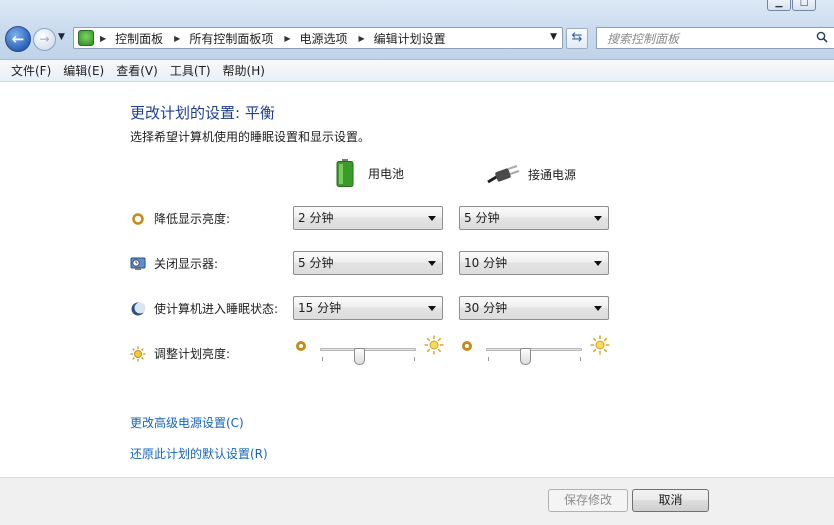 This screenshot has width=834, height=525. What do you see at coordinates (320, 308) in the screenshot?
I see `sleep-battery-value: 15 分钟` at bounding box center [320, 308].